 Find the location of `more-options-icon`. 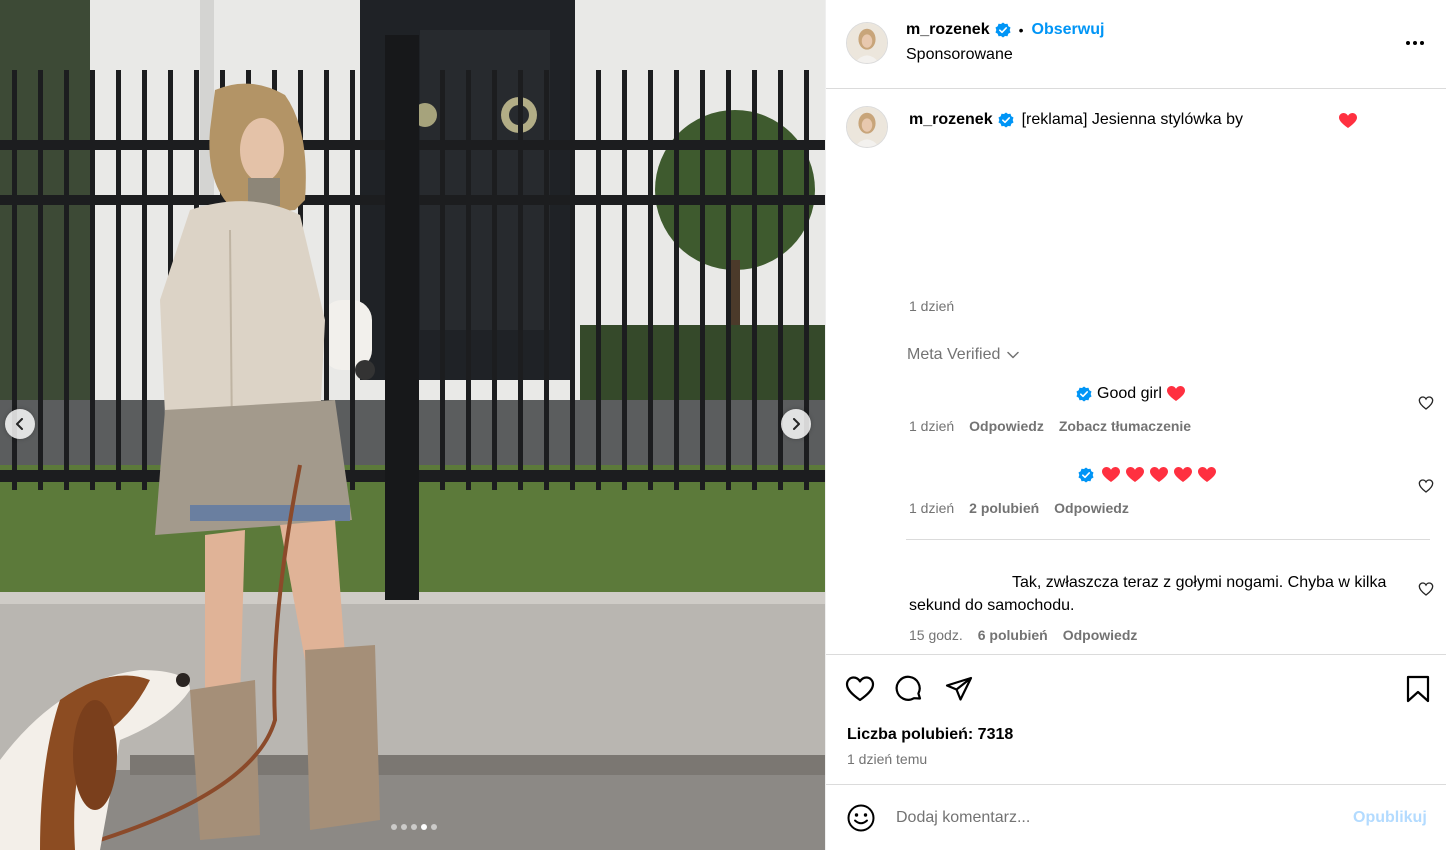

more-options-icon is located at coordinates (1415, 43).